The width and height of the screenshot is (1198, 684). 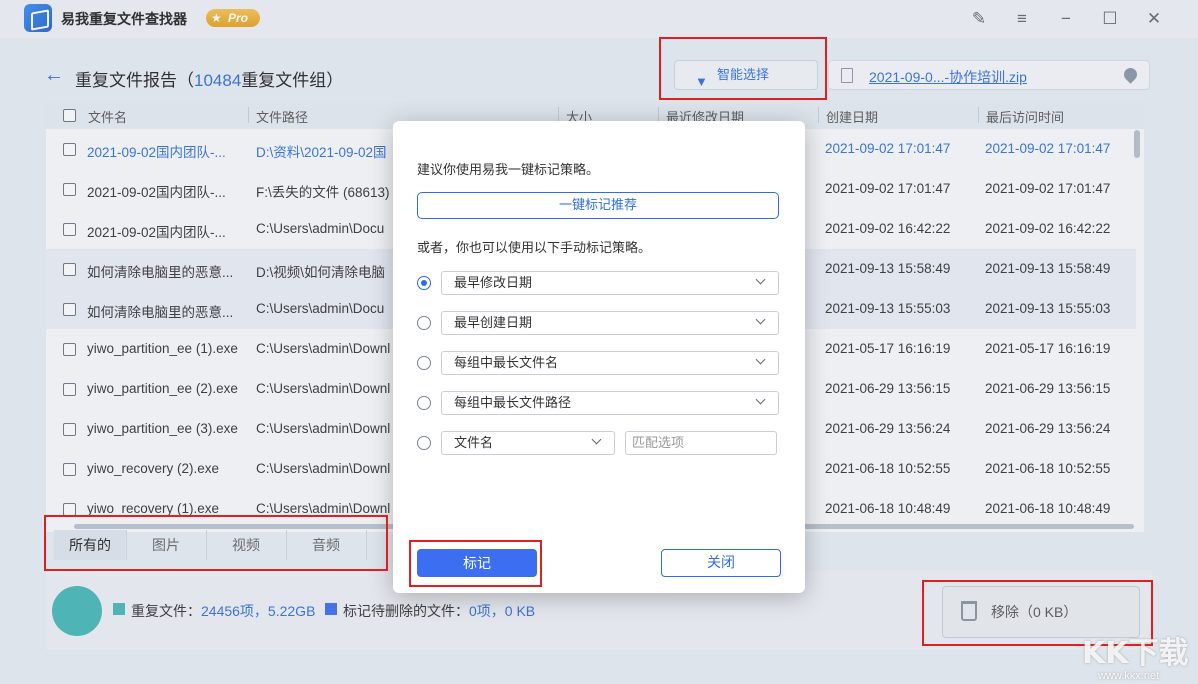 I want to click on suggest-text: 建议你使用易我一键标记策略。, so click(x=508, y=169).